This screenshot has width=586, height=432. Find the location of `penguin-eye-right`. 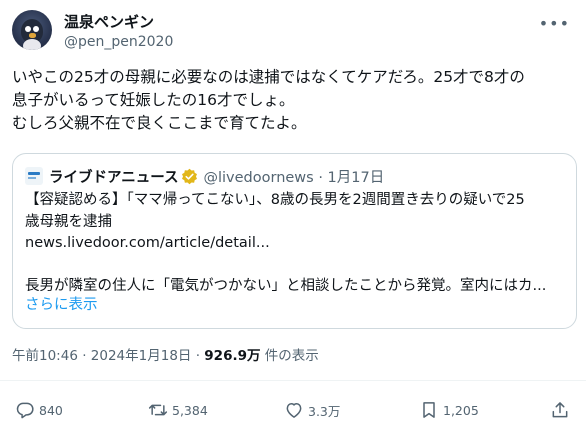

penguin-eye-right is located at coordinates (36, 29).